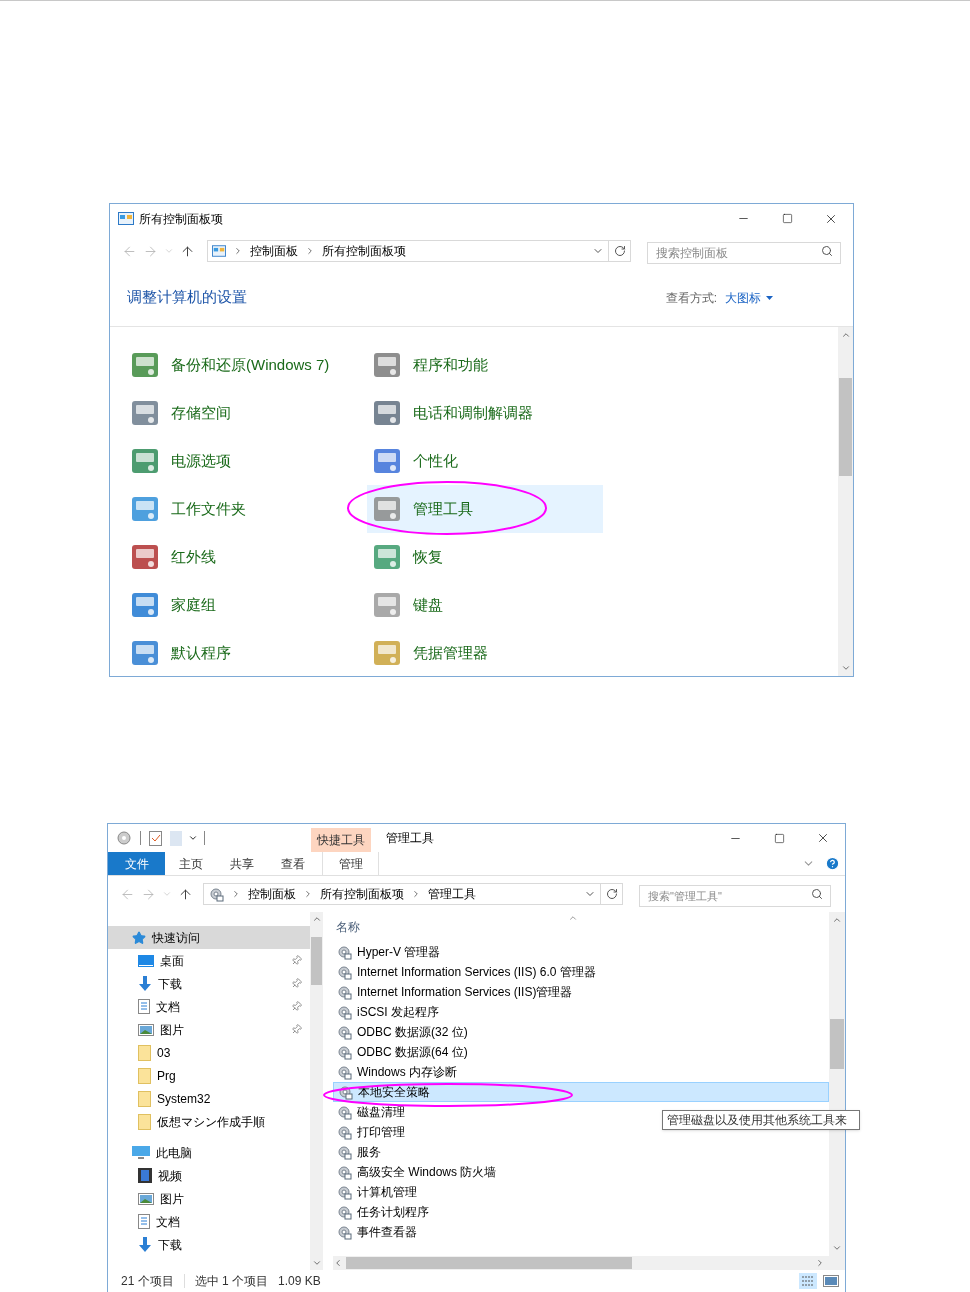  Describe the element at coordinates (744, 253) in the screenshot. I see `search-field: 搜索控制面板` at that location.